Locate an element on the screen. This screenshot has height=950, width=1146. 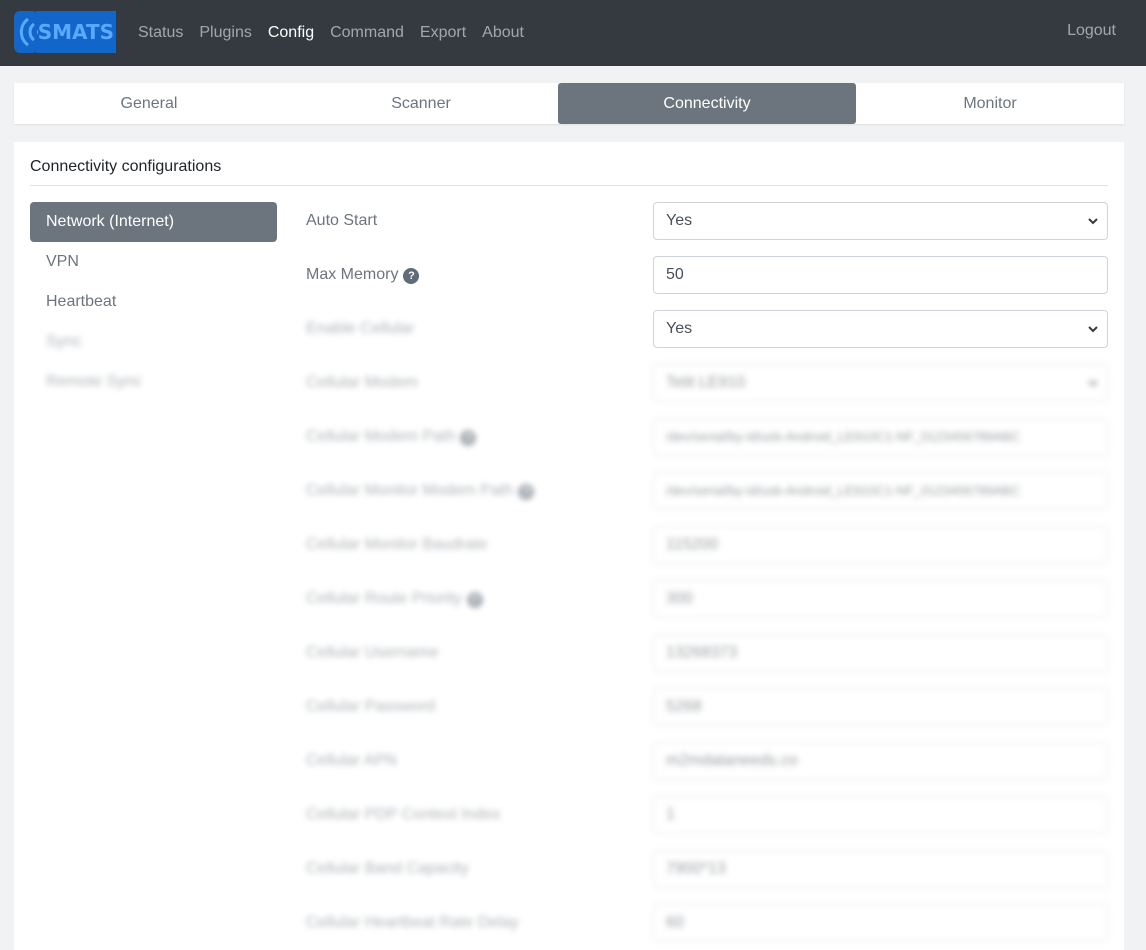
label-cellular-heartbeat: Cellular Heartbeat Rate Delay is located at coordinates (412, 922).